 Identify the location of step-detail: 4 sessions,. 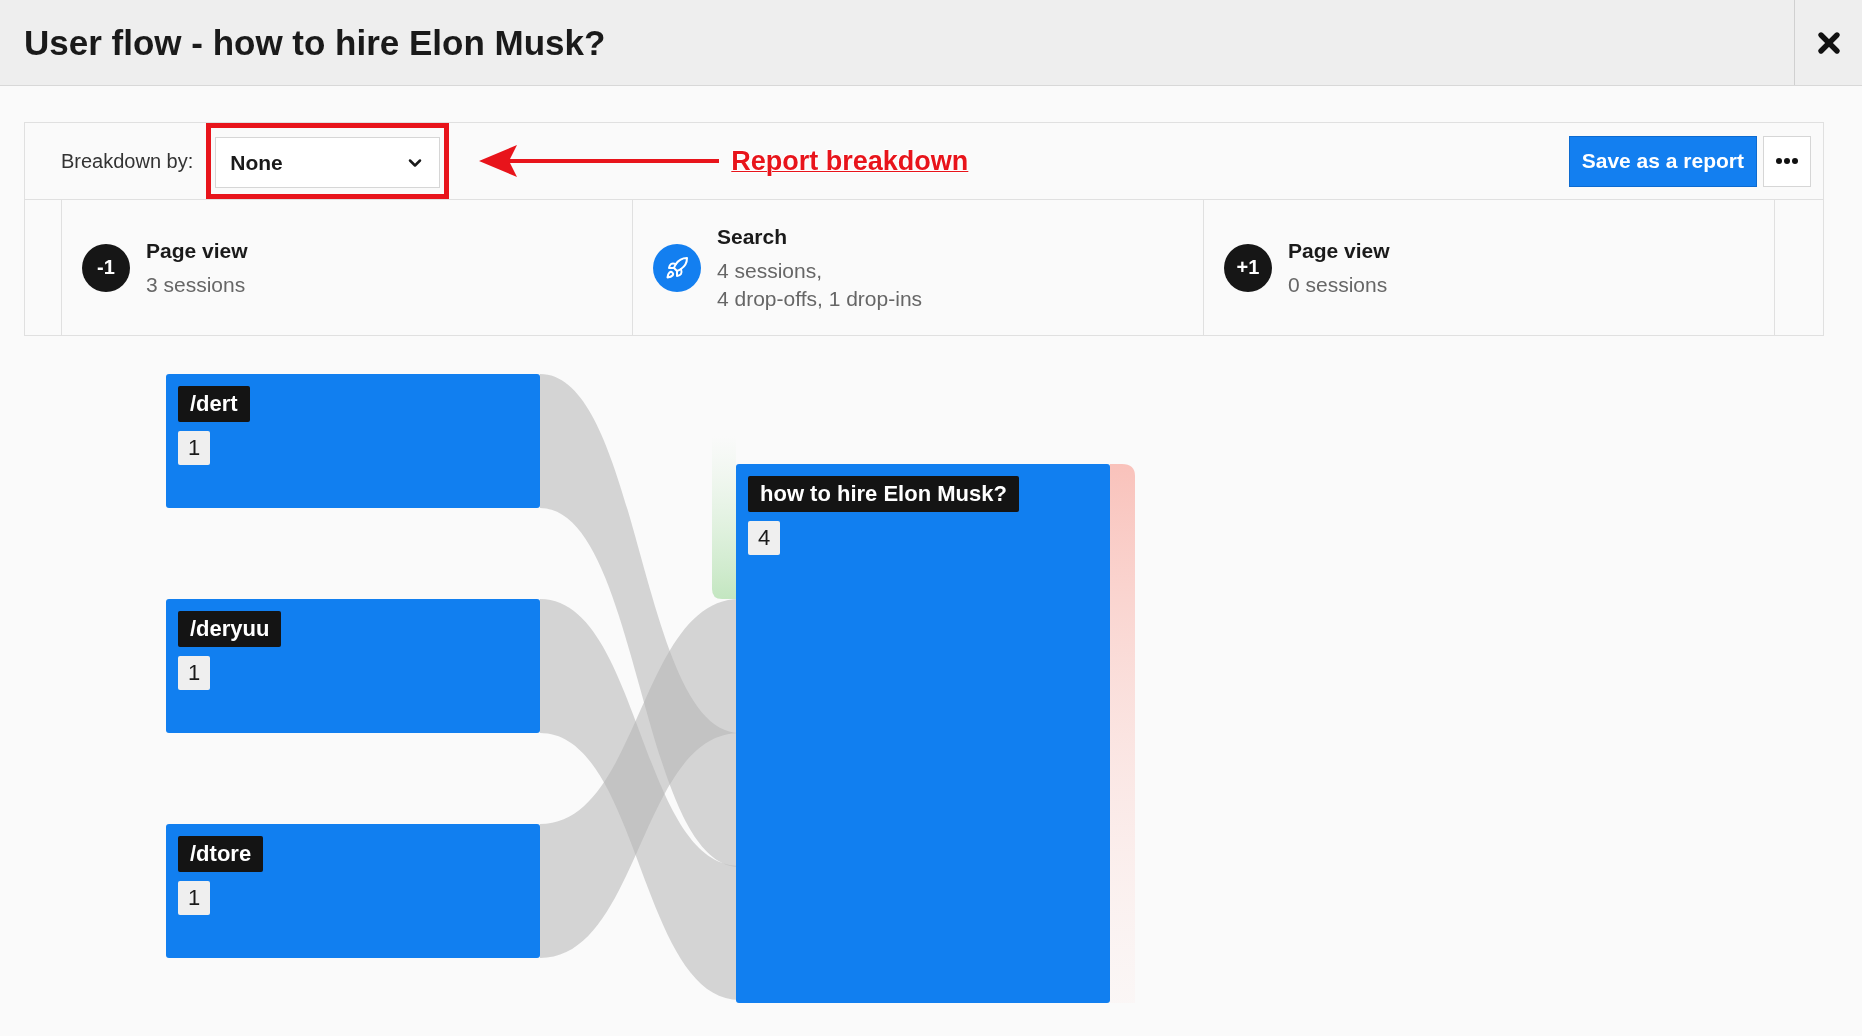
(770, 270).